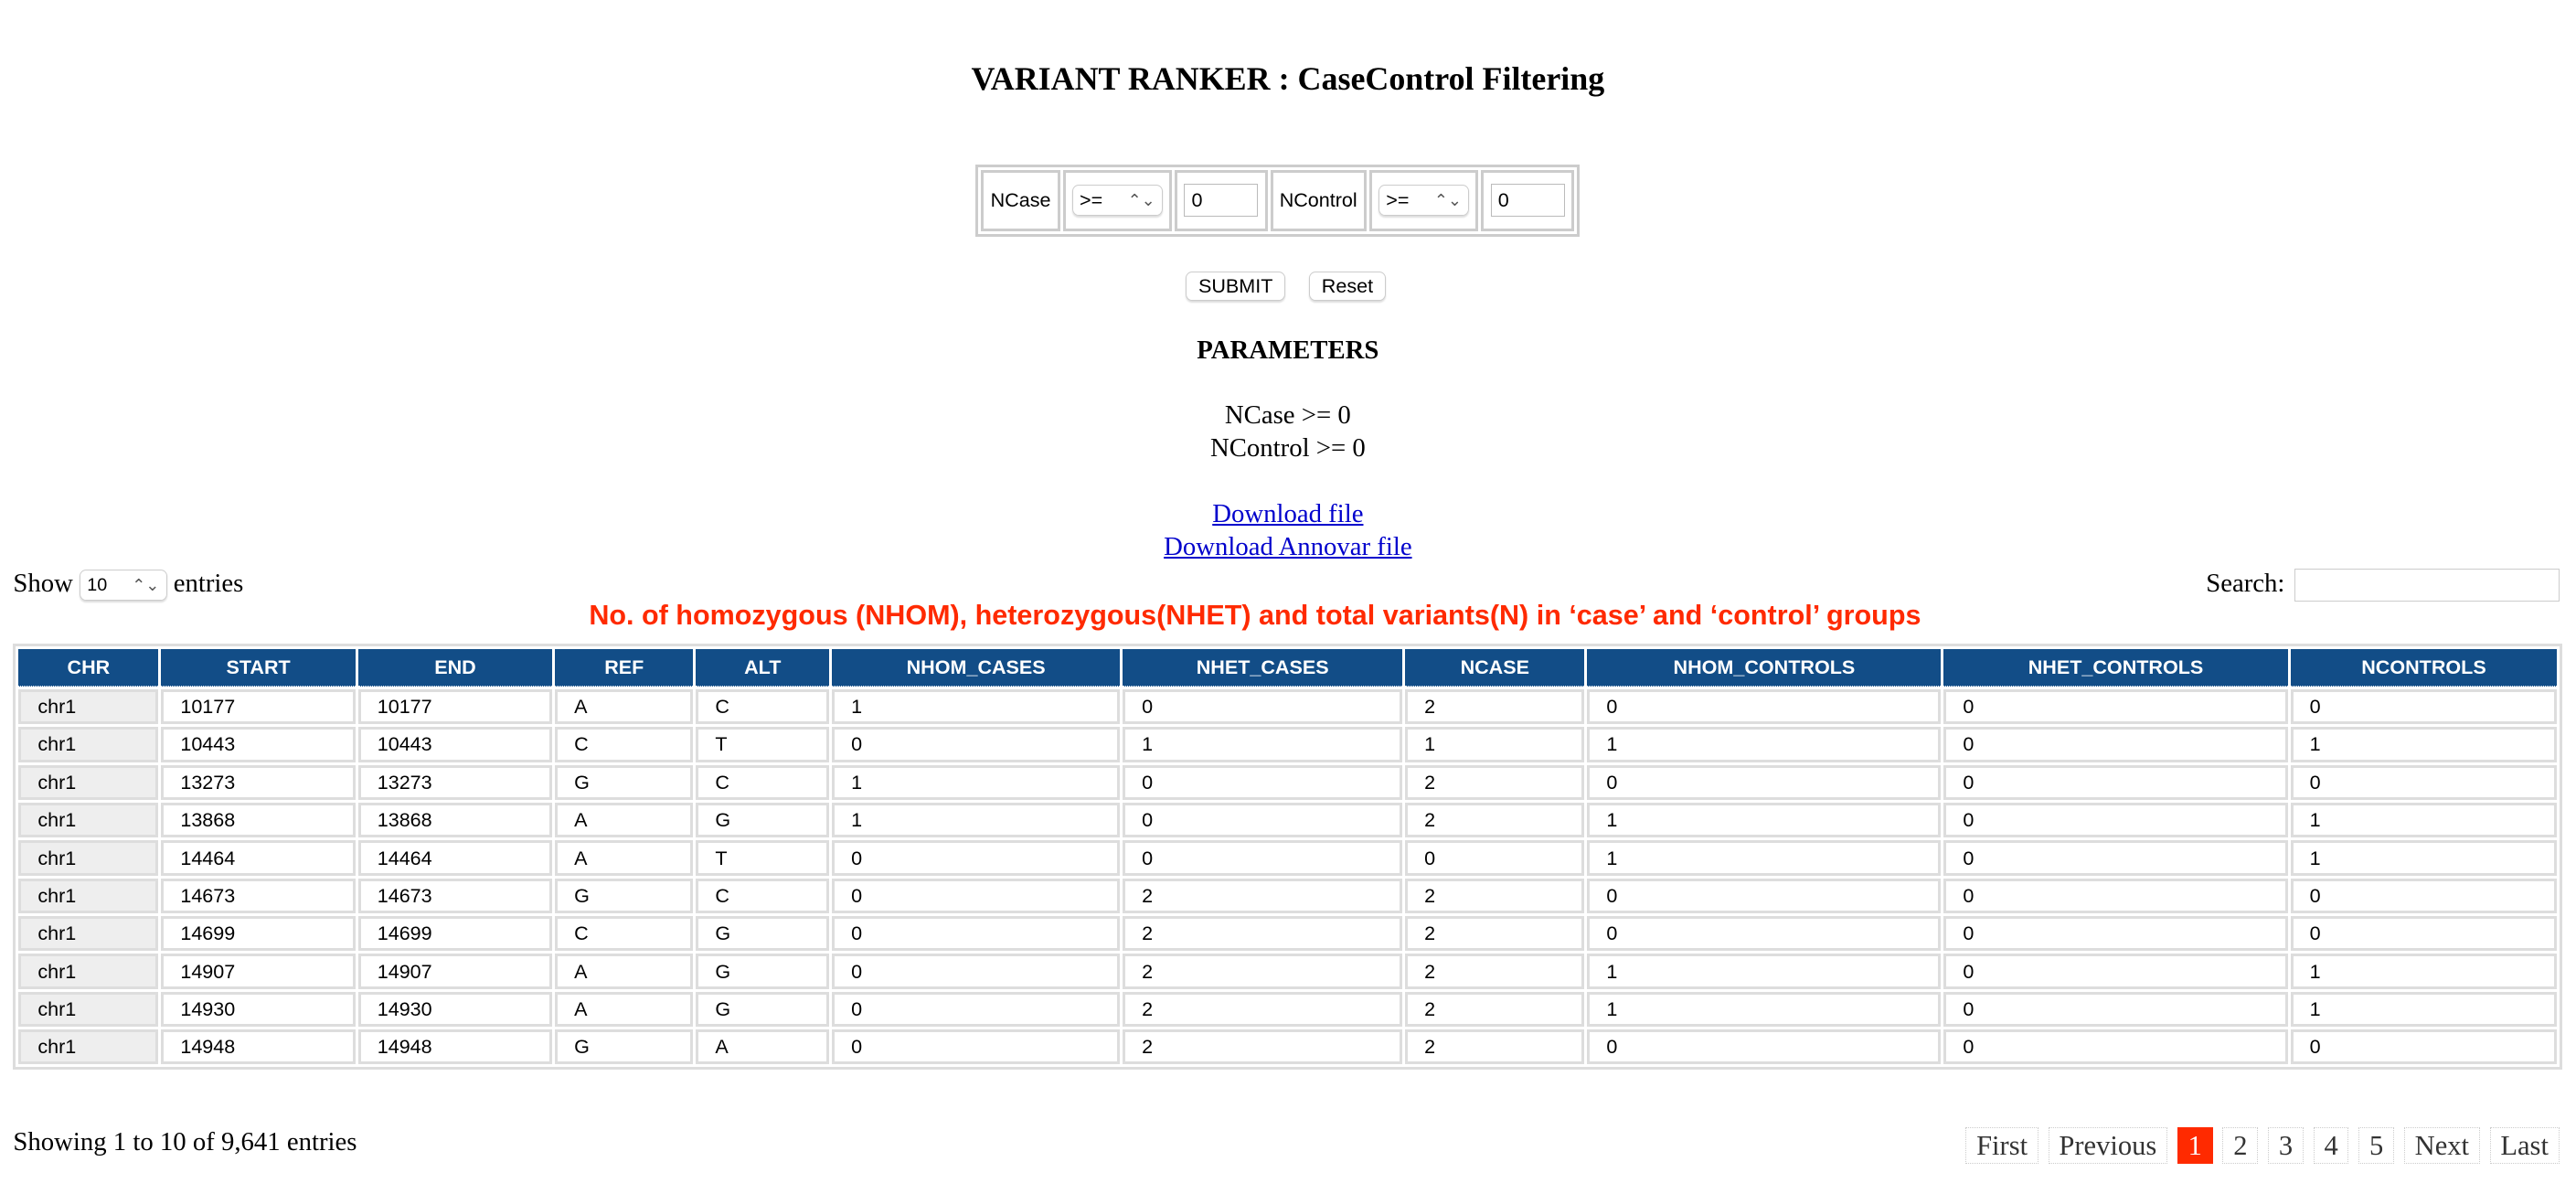 Image resolution: width=2576 pixels, height=1183 pixels. I want to click on cell-end: 14699, so click(455, 934).